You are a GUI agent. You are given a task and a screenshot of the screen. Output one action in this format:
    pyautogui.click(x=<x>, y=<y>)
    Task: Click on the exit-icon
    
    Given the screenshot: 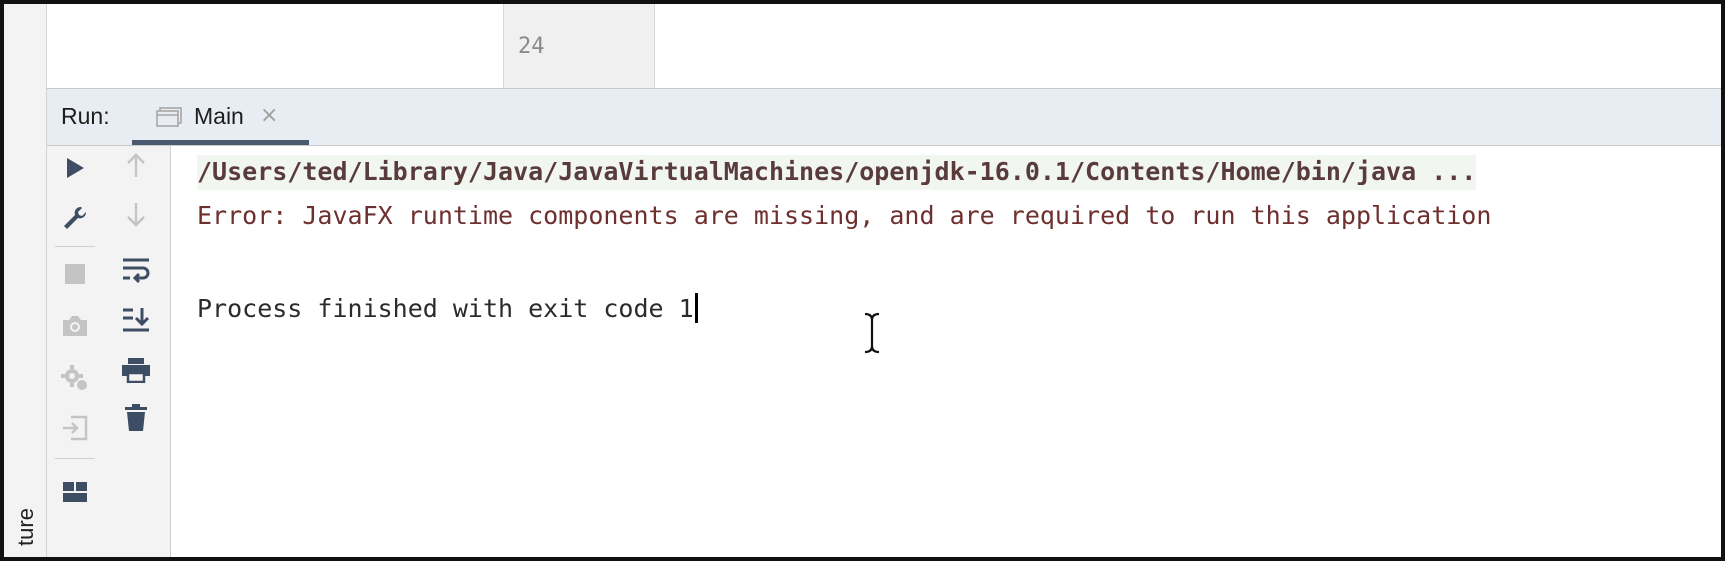 What is the action you would take?
    pyautogui.click(x=75, y=428)
    